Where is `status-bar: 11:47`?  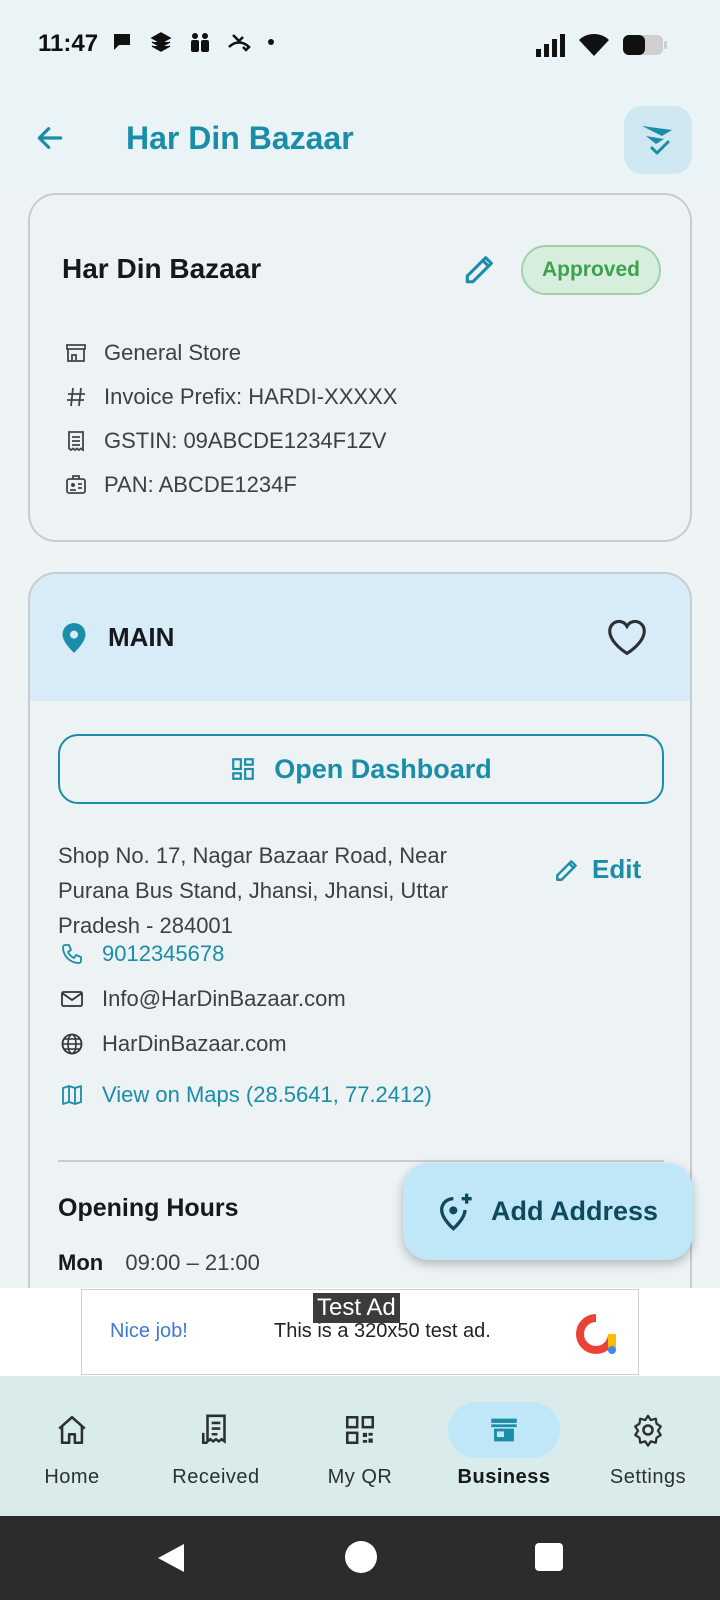
status-bar: 11:47 is located at coordinates (360, 46).